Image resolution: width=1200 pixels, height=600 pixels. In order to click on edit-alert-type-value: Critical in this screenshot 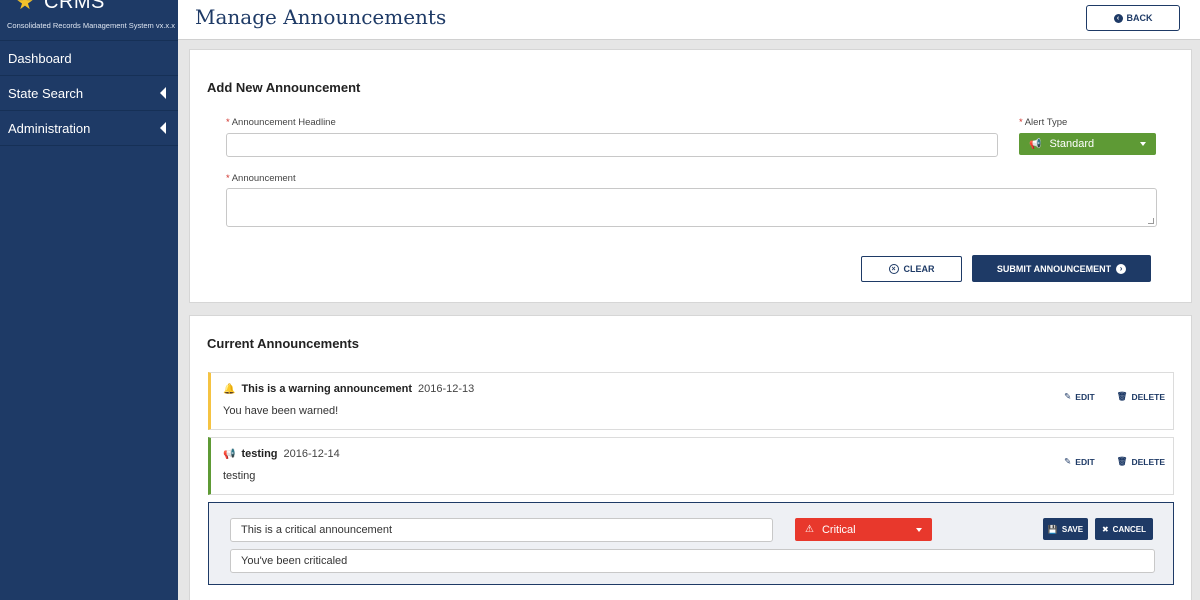, I will do `click(838, 529)`.